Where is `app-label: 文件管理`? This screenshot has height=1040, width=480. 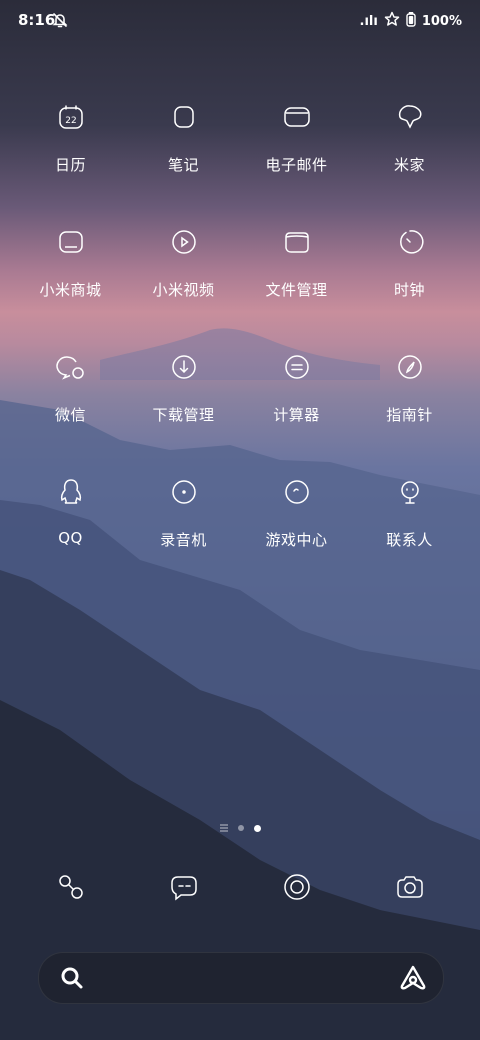 app-label: 文件管理 is located at coordinates (296, 290).